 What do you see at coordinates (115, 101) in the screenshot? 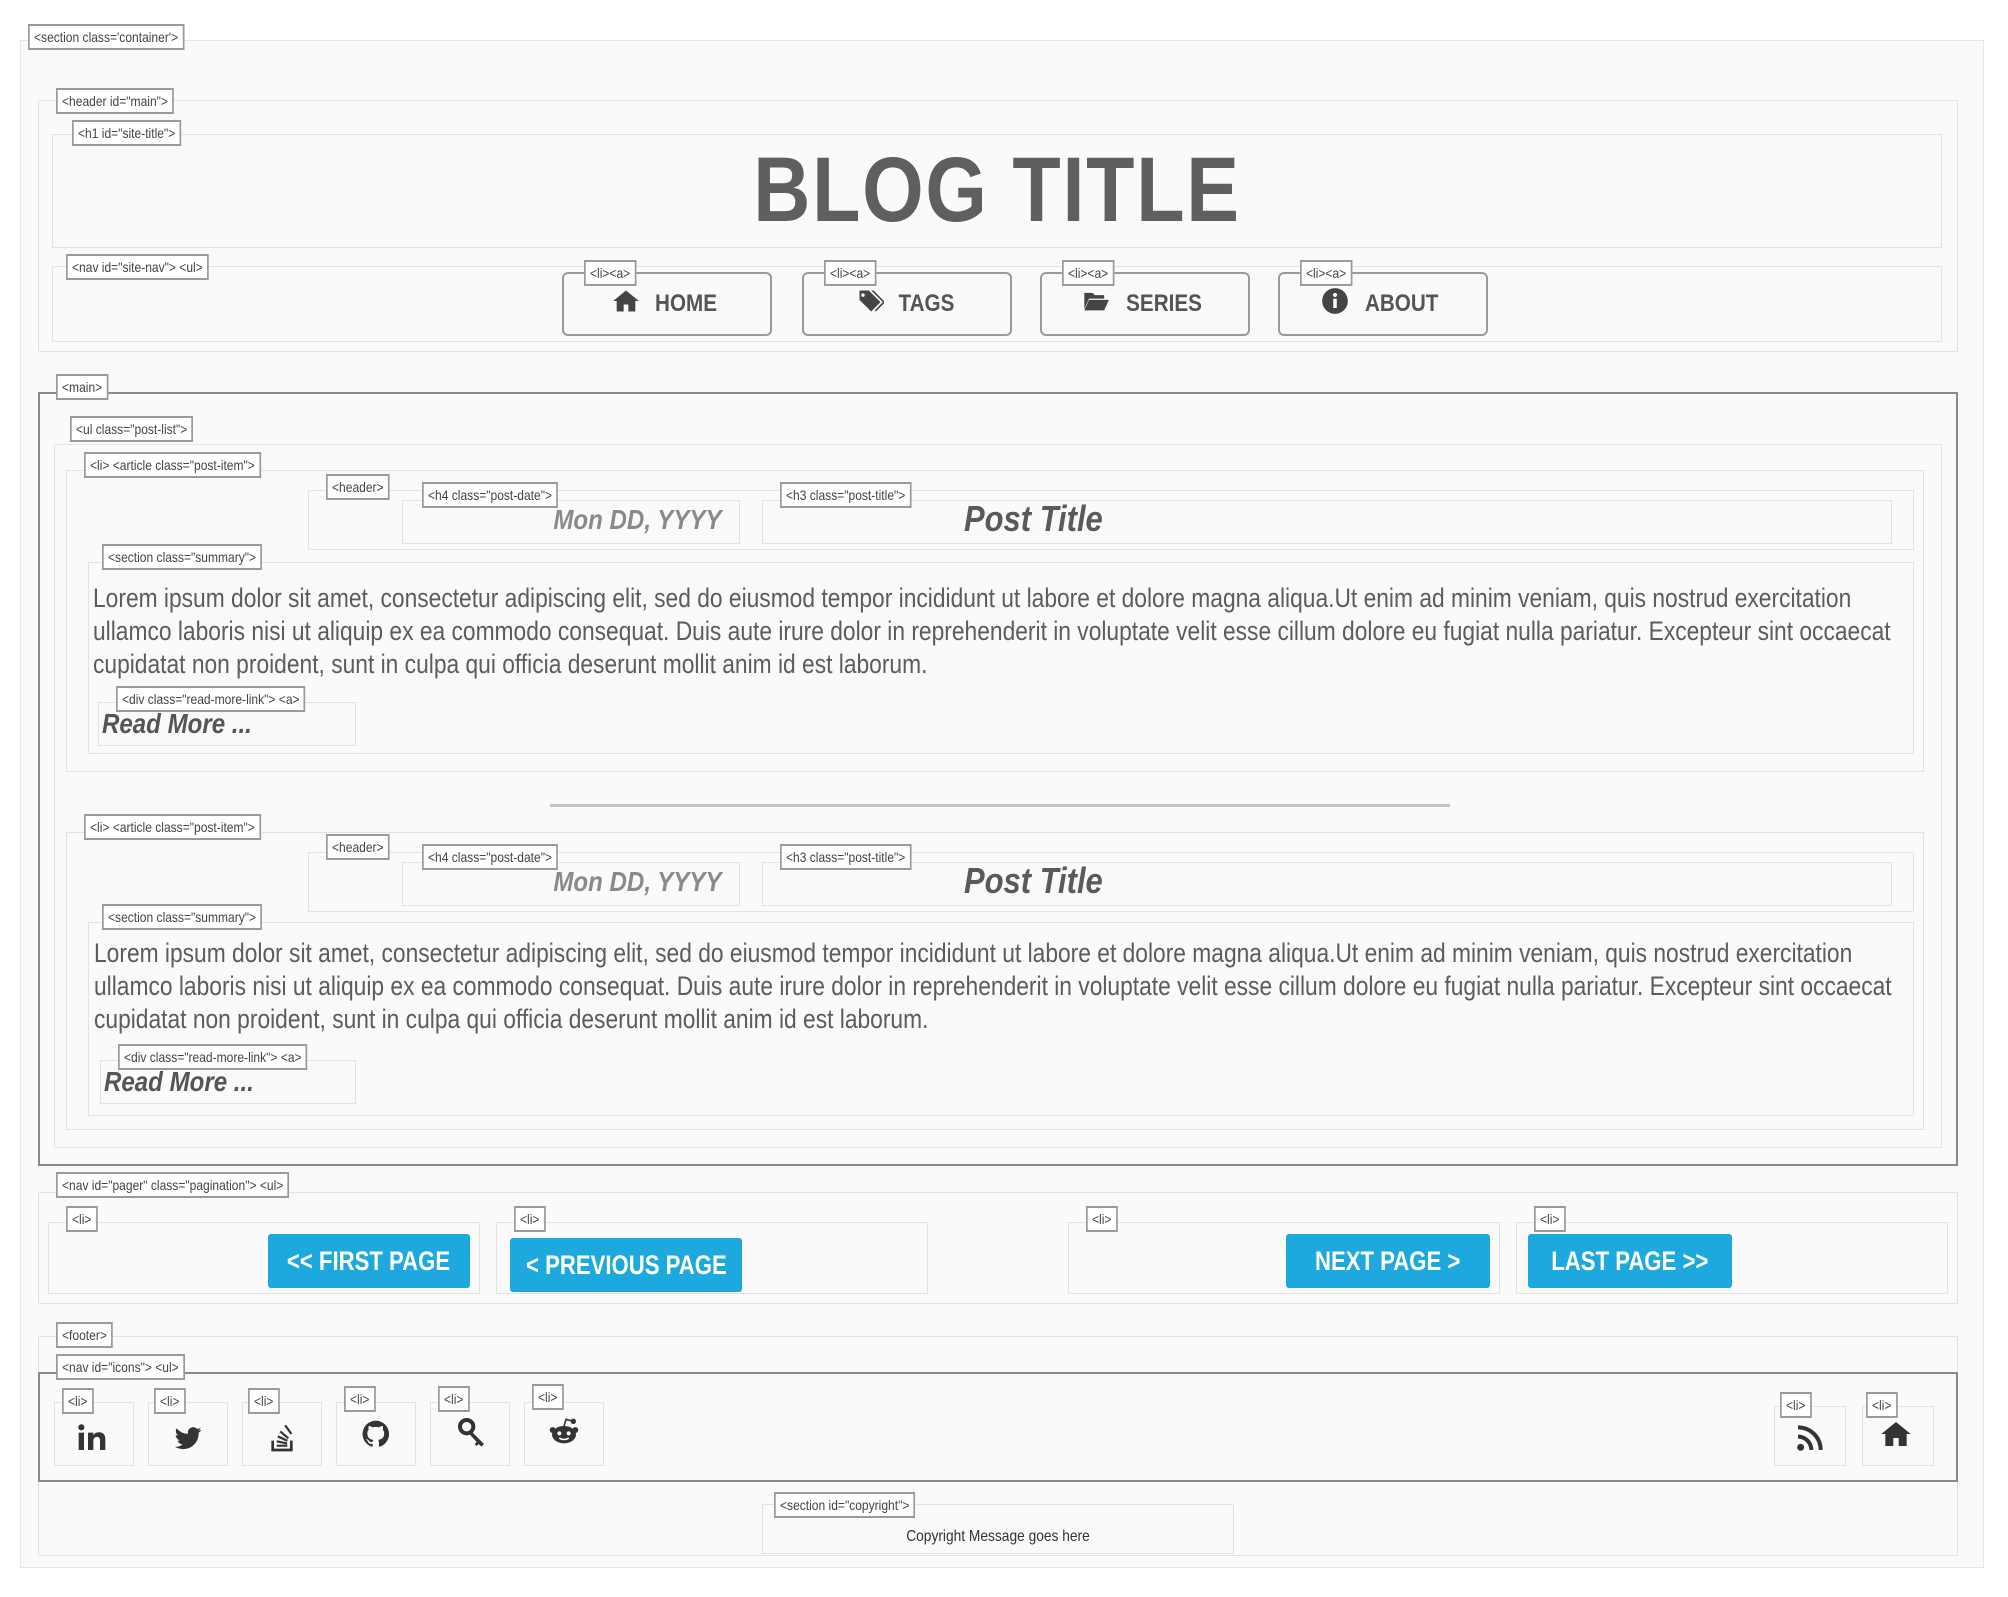
I see `header-tag: <header id="main">` at bounding box center [115, 101].